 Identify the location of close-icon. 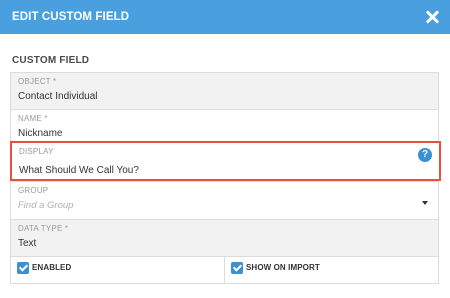
(432, 17).